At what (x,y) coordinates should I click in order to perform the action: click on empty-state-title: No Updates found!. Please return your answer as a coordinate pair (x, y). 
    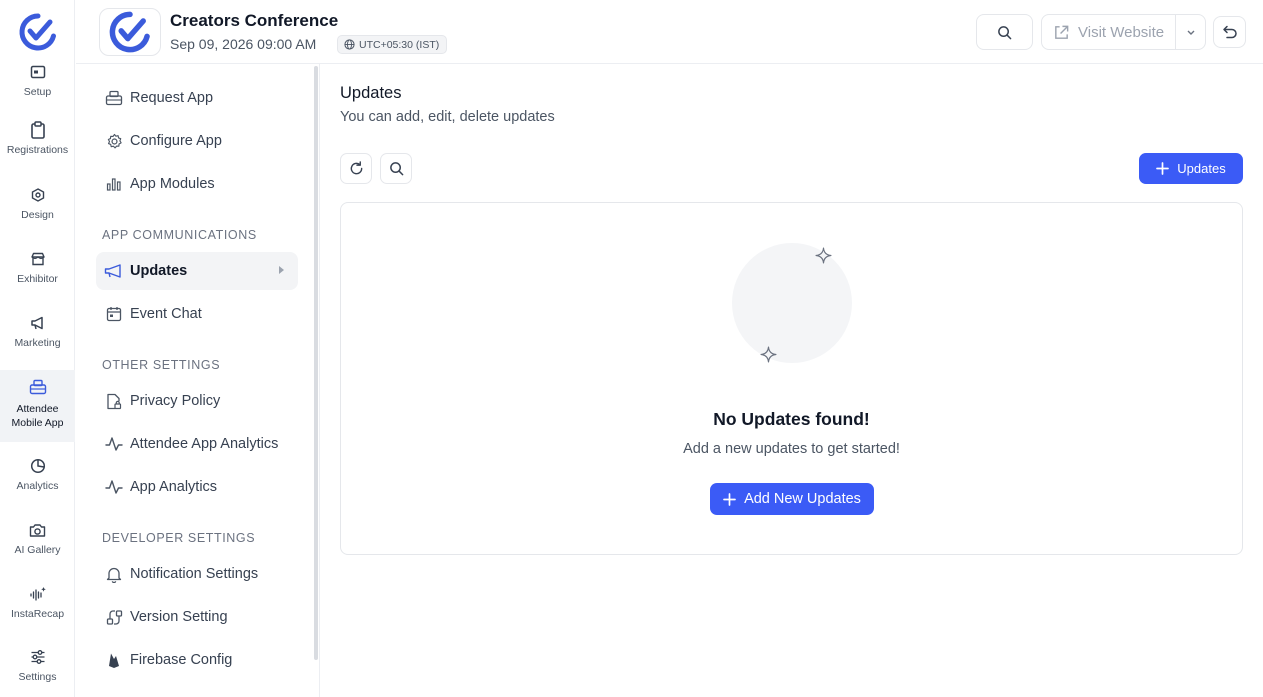
    Looking at the image, I should click on (791, 419).